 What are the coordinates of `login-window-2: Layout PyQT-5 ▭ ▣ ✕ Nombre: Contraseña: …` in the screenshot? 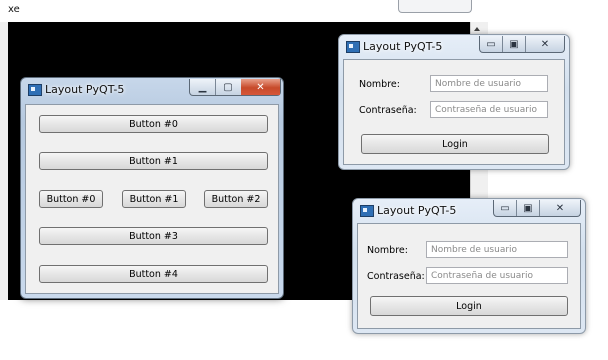 It's located at (469, 266).